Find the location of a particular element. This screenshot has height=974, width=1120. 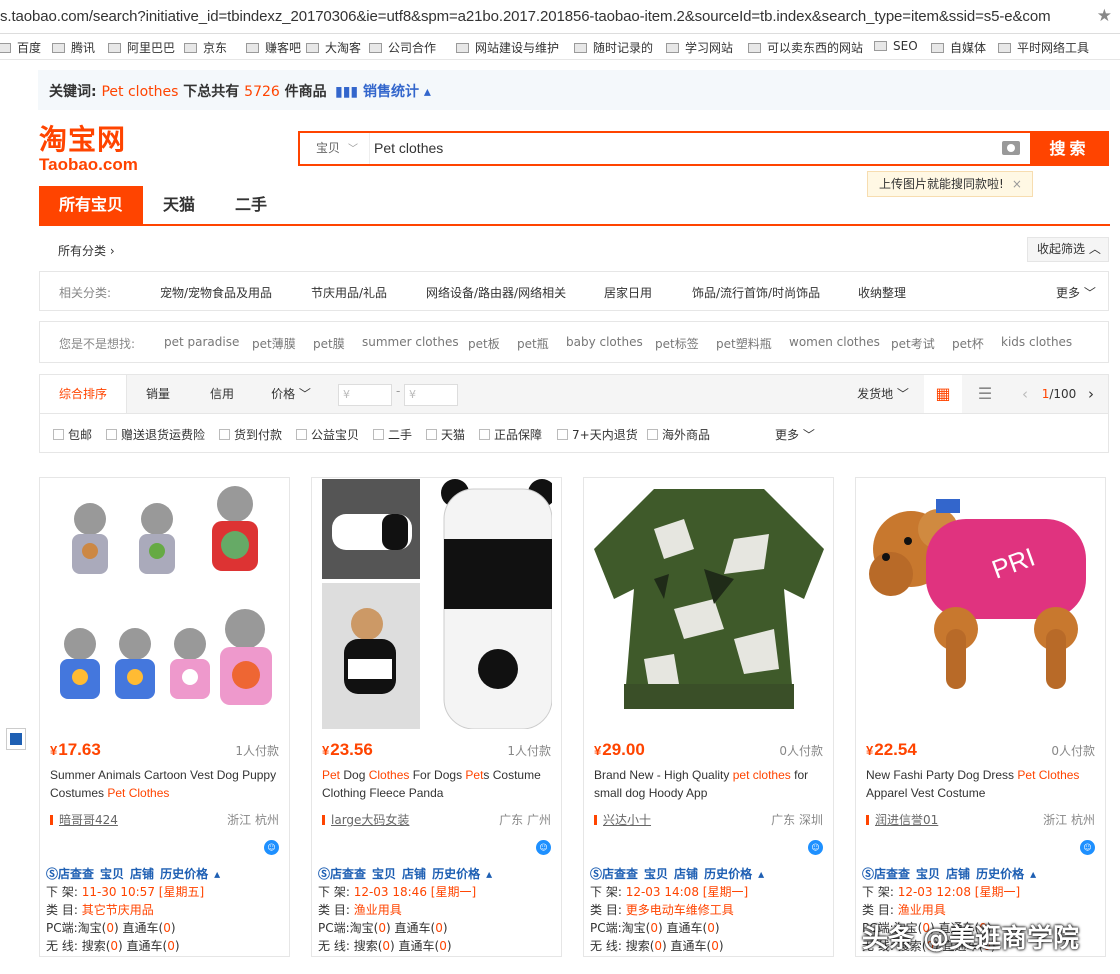

sort-credit: 信用 is located at coordinates (222, 394).